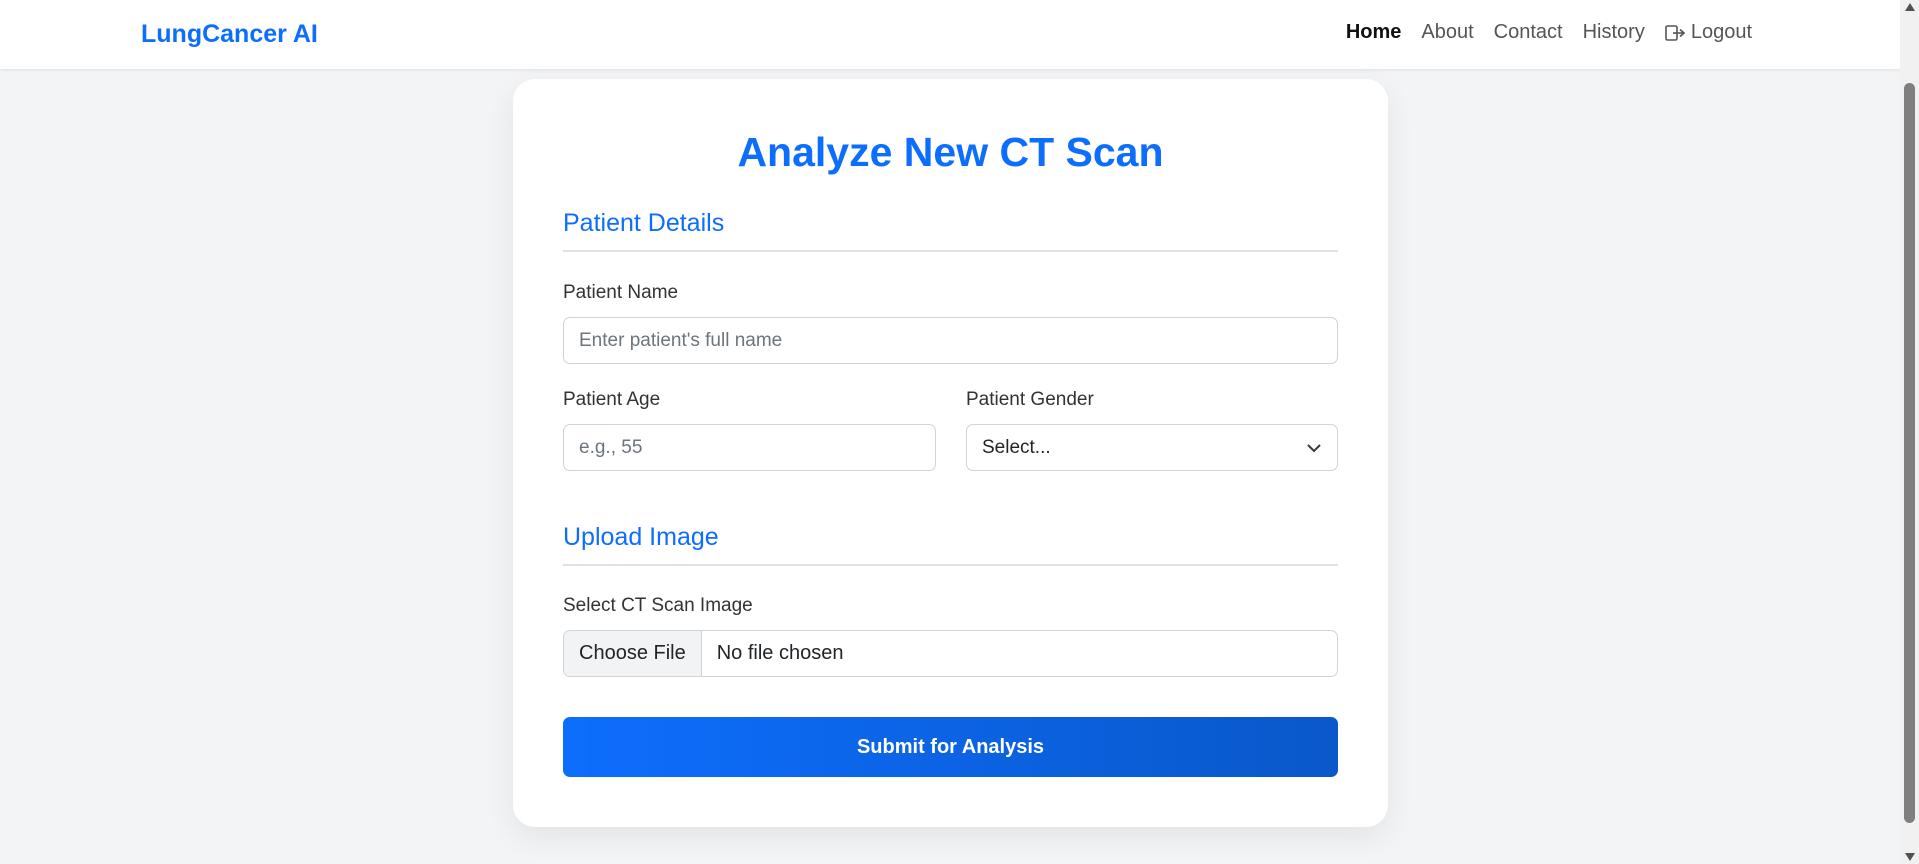  What do you see at coordinates (1528, 32) in the screenshot?
I see `nav-contact: Contact` at bounding box center [1528, 32].